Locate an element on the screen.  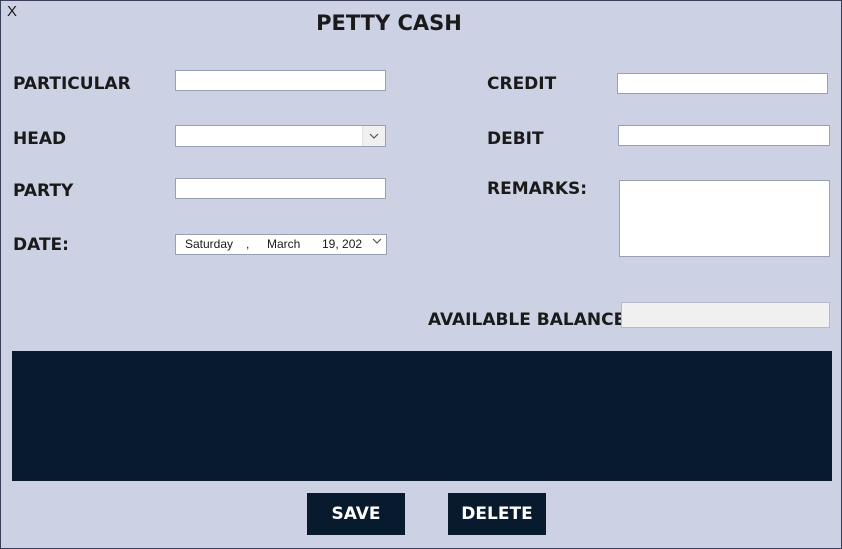
party-label: PARTY is located at coordinates (43, 191).